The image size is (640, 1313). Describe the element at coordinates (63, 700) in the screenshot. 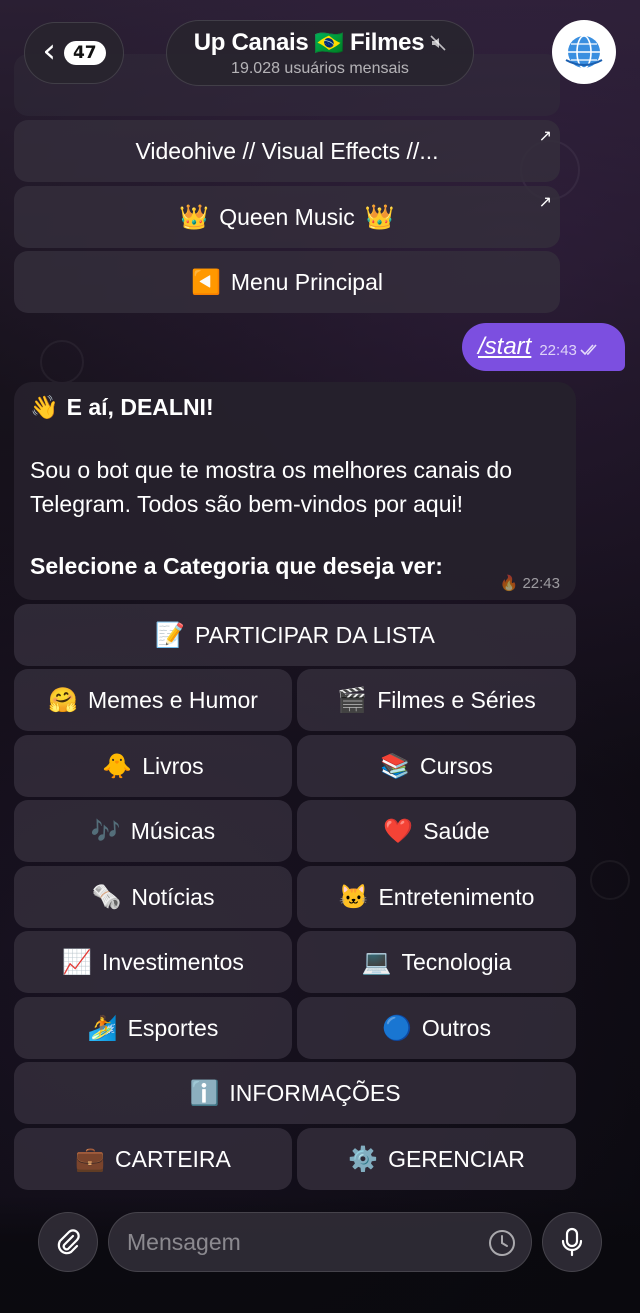

I see `hugging-face-icon: 🤗` at that location.